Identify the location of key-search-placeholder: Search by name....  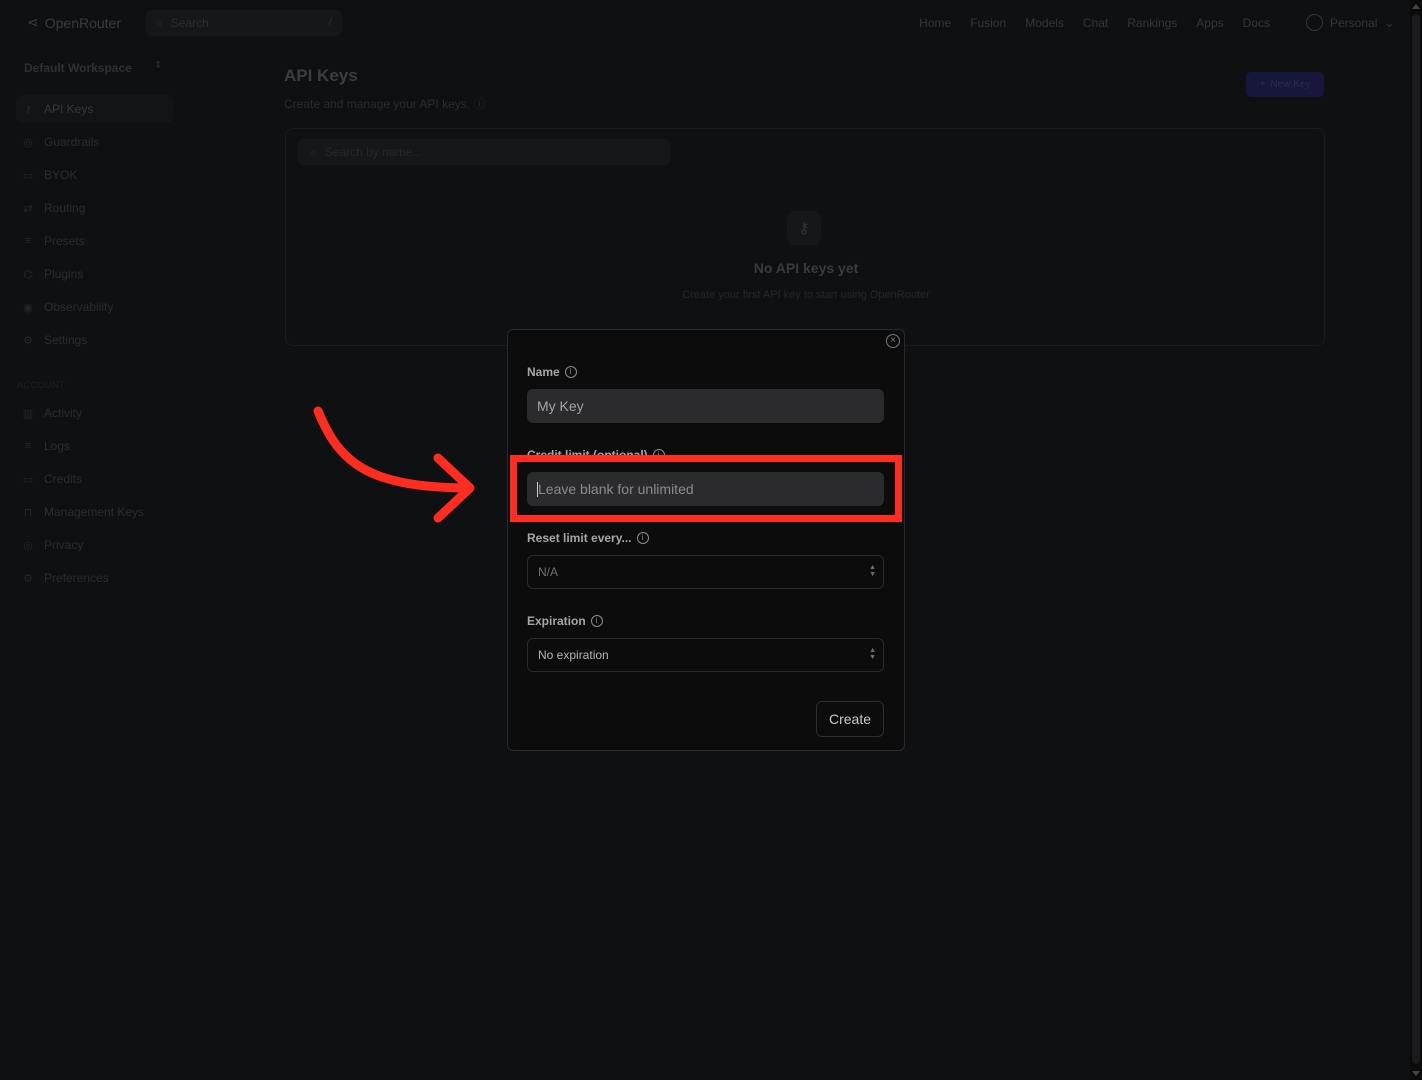
(373, 152).